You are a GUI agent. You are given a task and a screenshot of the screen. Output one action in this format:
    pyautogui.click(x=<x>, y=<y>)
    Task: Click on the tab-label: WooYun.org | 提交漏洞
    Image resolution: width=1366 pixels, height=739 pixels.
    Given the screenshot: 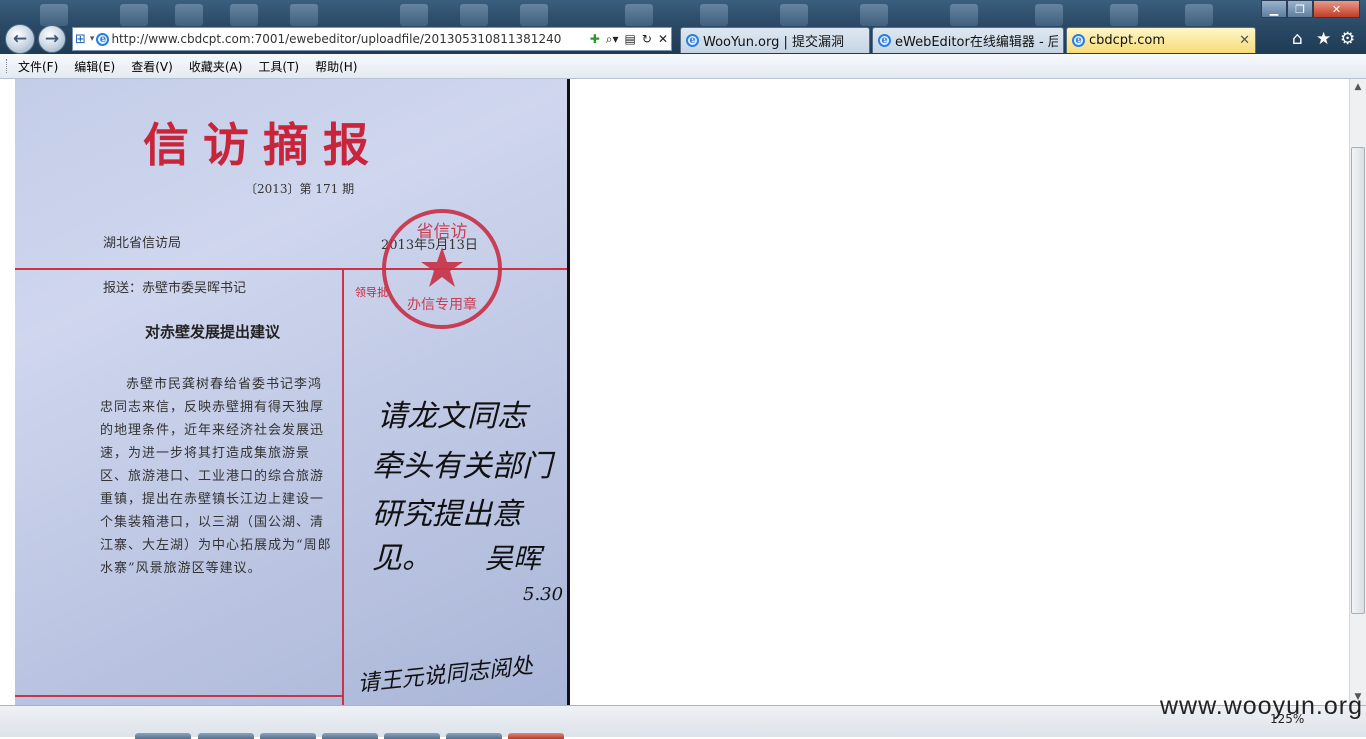 What is the action you would take?
    pyautogui.click(x=774, y=42)
    